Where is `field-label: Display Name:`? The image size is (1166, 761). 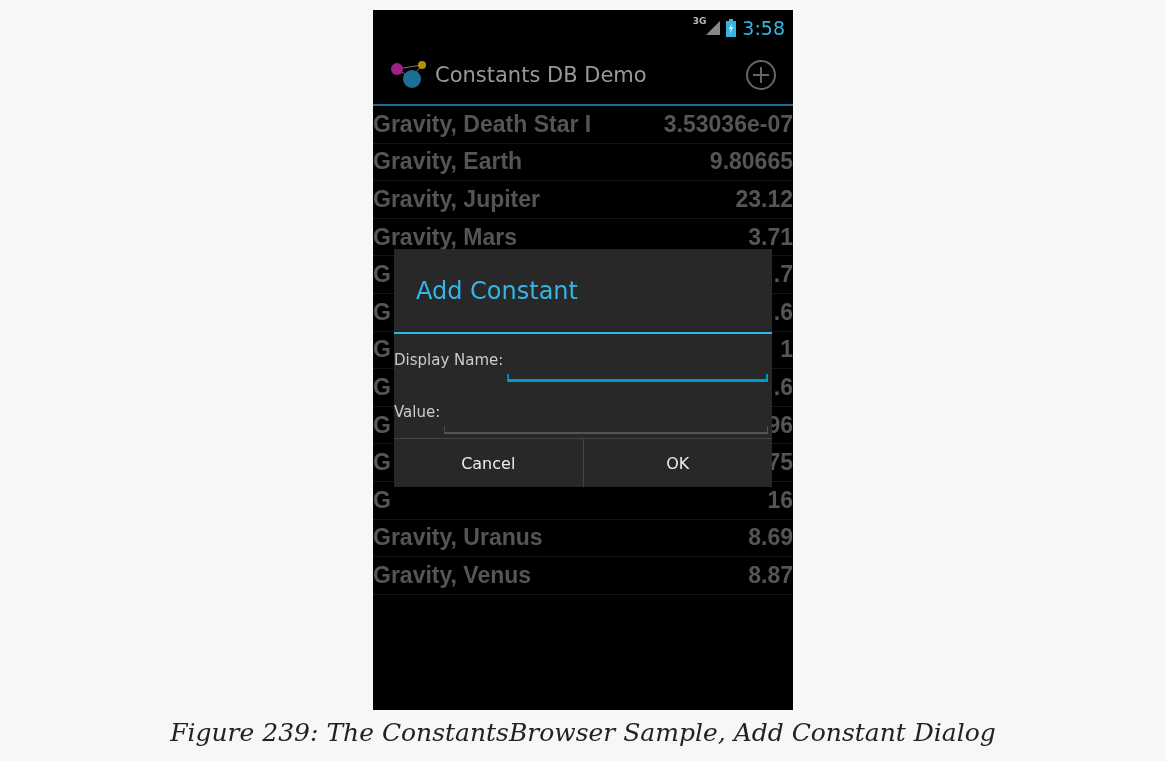
field-label: Display Name: is located at coordinates (449, 360).